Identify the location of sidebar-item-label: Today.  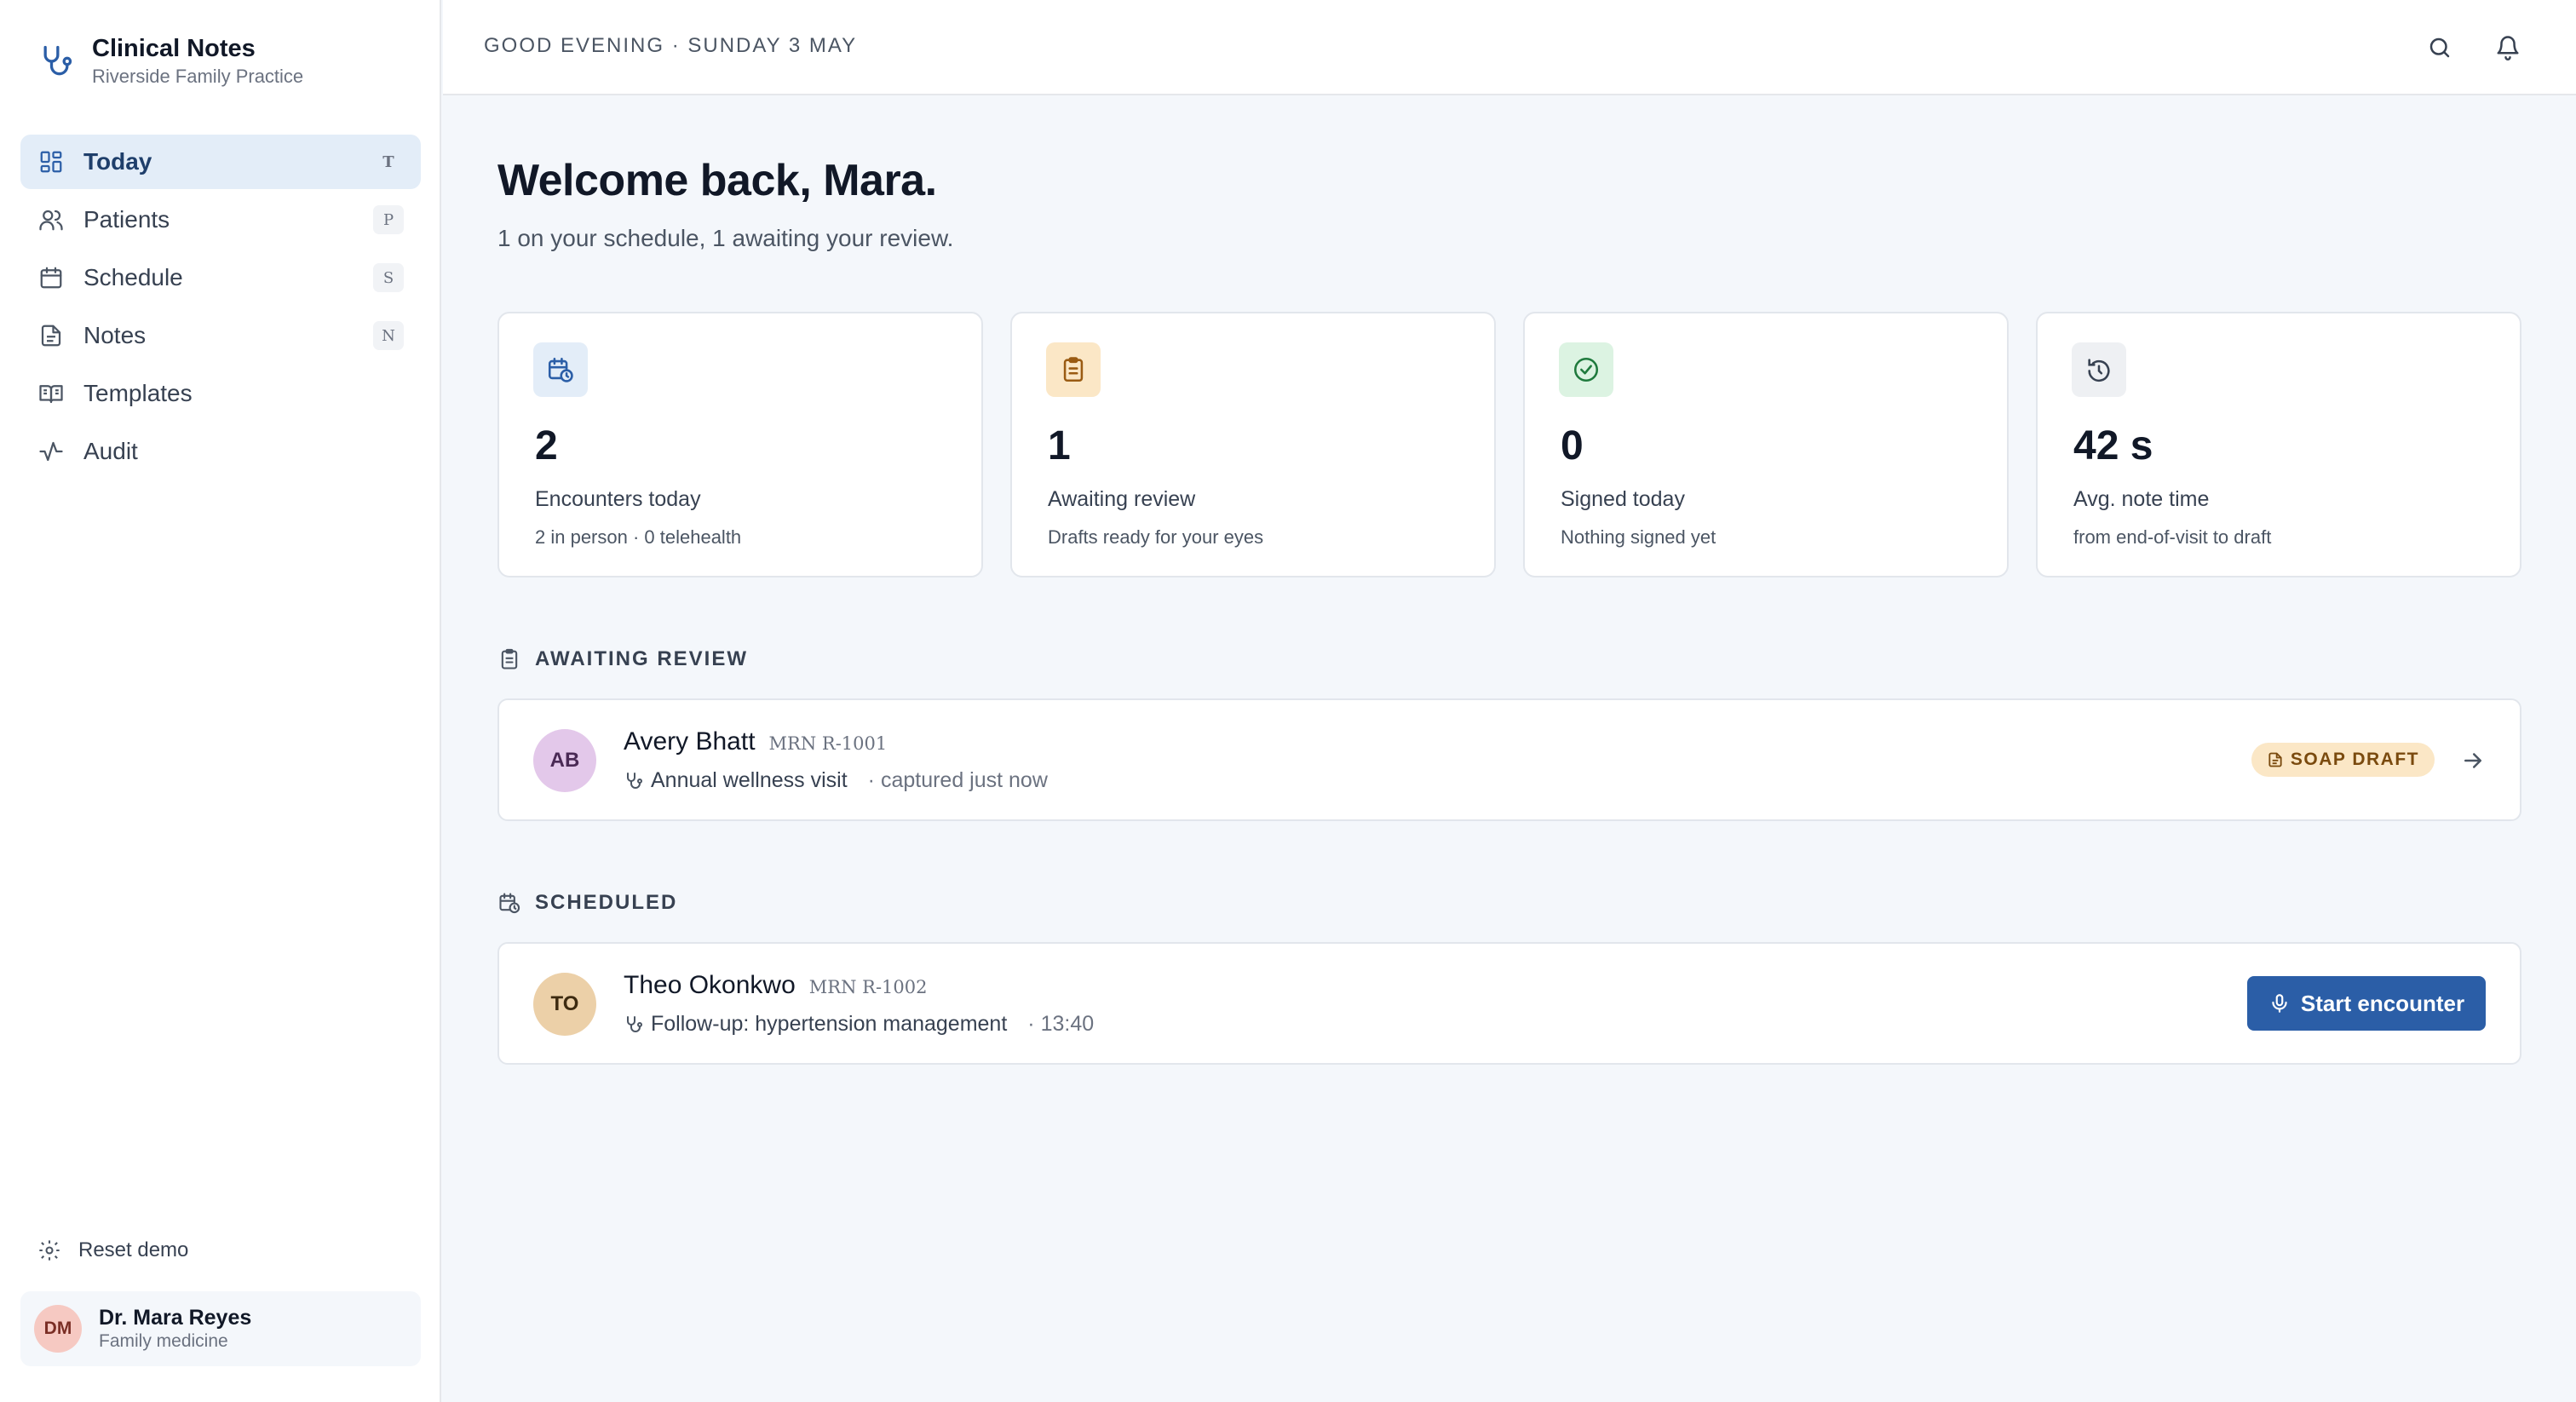
(117, 161).